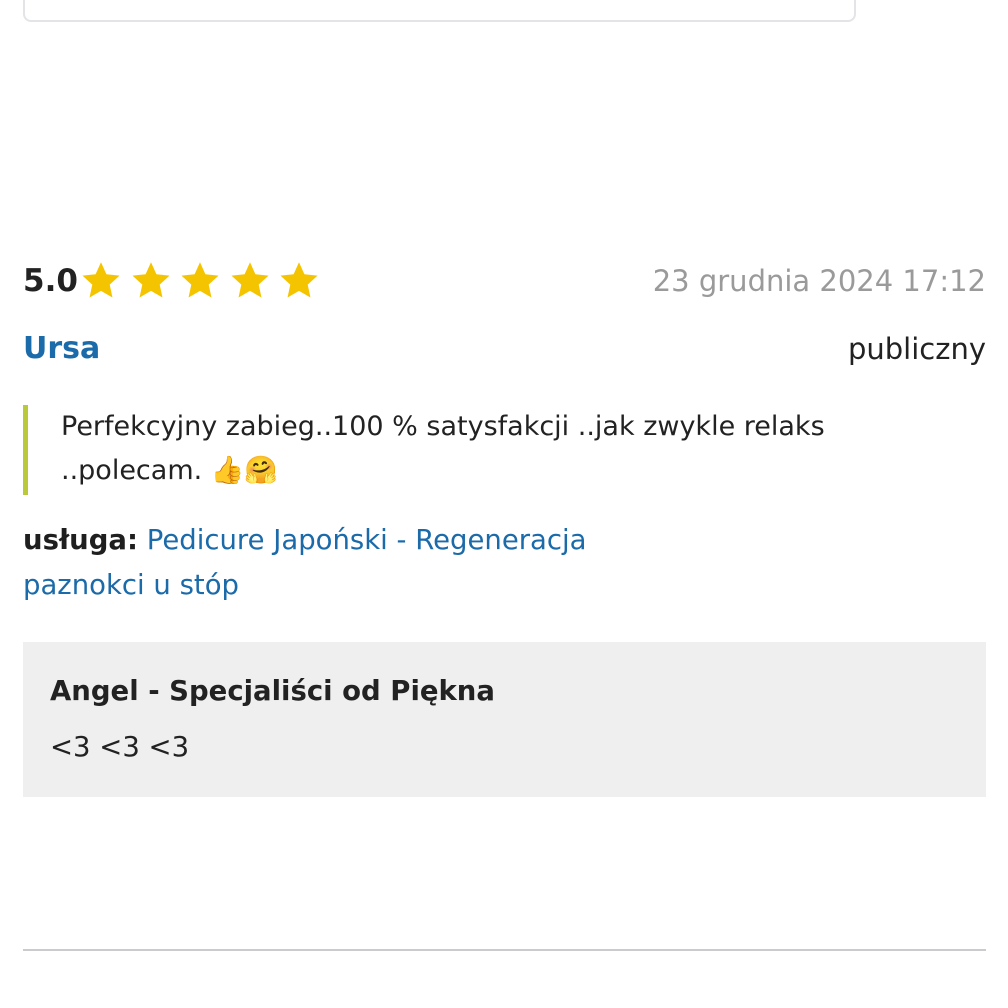 This screenshot has height=1008, width=1008. What do you see at coordinates (120, 747) in the screenshot?
I see `reply-text: <3 <3 <3` at bounding box center [120, 747].